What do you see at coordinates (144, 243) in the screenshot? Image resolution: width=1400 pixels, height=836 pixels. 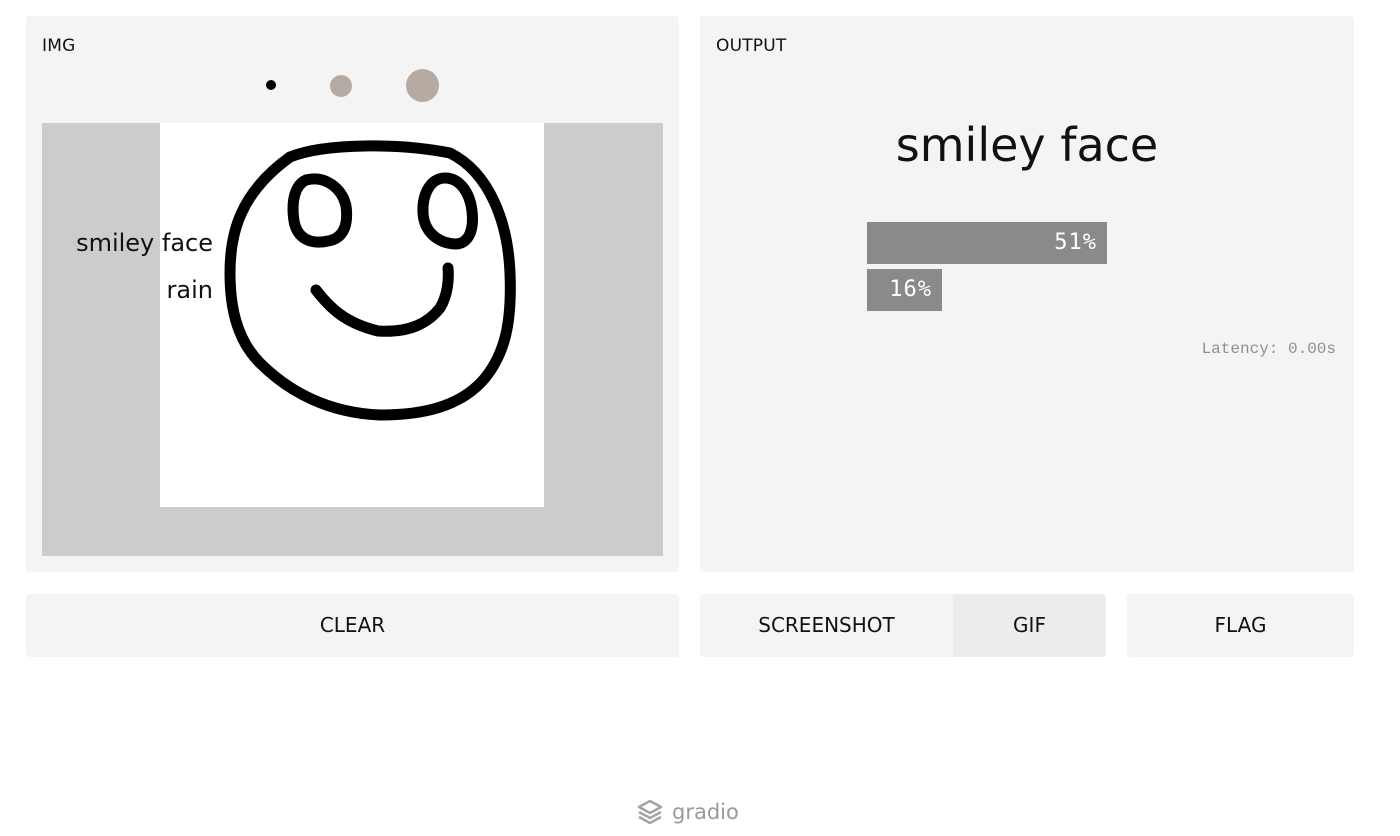 I see `confidence-label: smiley face` at bounding box center [144, 243].